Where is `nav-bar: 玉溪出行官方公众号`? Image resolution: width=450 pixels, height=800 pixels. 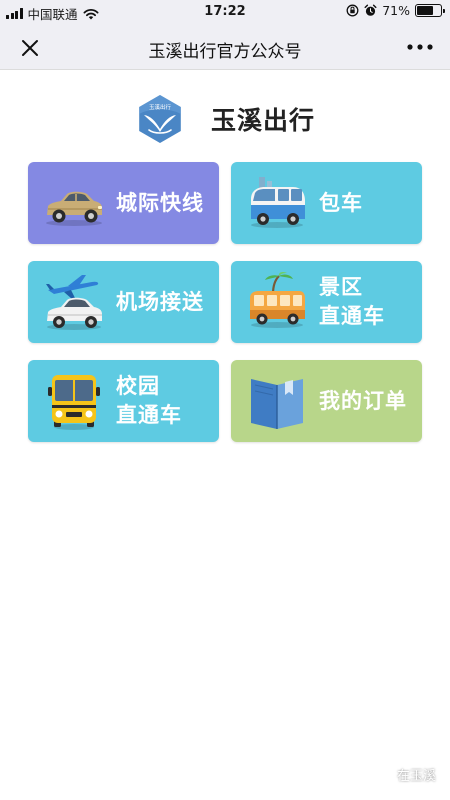
nav-bar: 玉溪出行官方公众号 is located at coordinates (225, 47).